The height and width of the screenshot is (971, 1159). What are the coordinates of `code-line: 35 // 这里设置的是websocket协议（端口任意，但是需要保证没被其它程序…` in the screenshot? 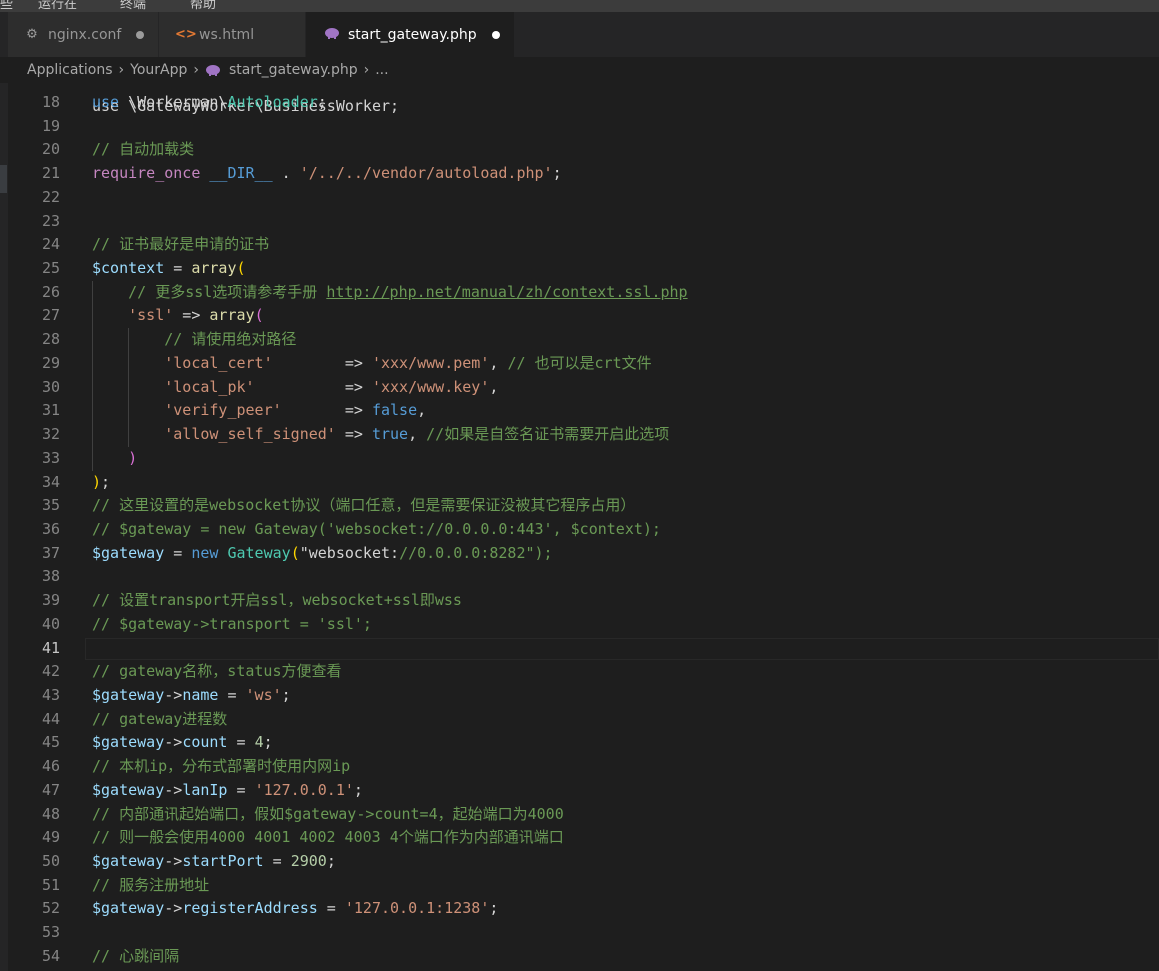 It's located at (579, 506).